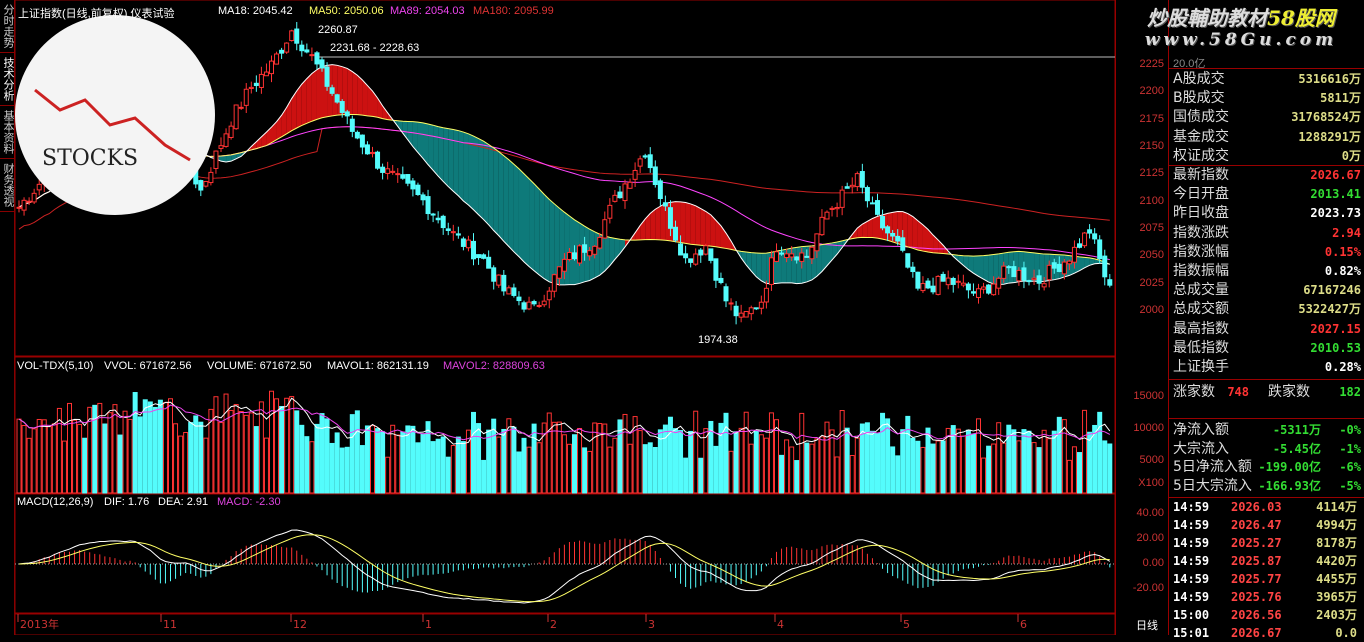 The image size is (1364, 642). Describe the element at coordinates (1150, 538) in the screenshot. I see `macd-tick: 20.00` at that location.